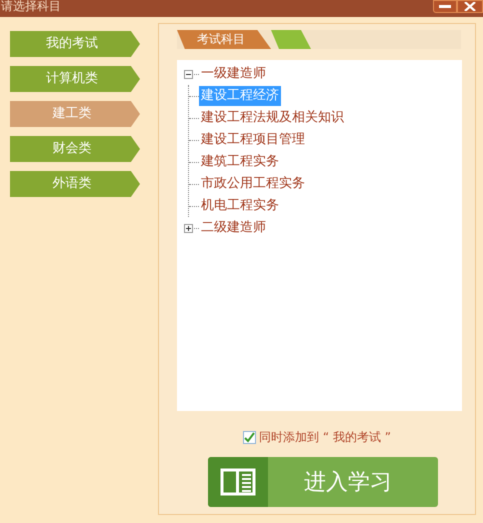  Describe the element at coordinates (325, 437) in the screenshot. I see `checkbox-label: 同时添加到 “ 我的考试 ”` at that location.